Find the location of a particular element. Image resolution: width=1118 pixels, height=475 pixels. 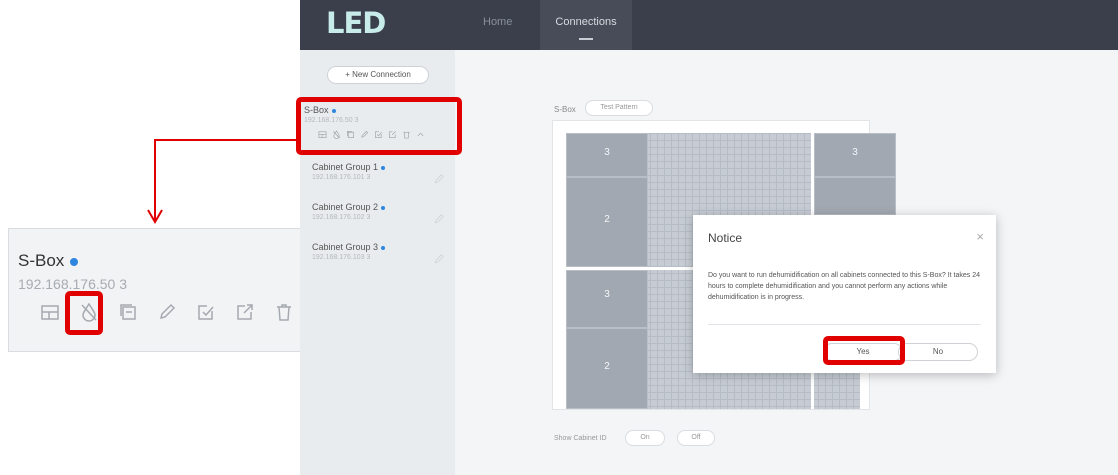

show-cabinet-id-label: Show Cabinet ID is located at coordinates (580, 438).